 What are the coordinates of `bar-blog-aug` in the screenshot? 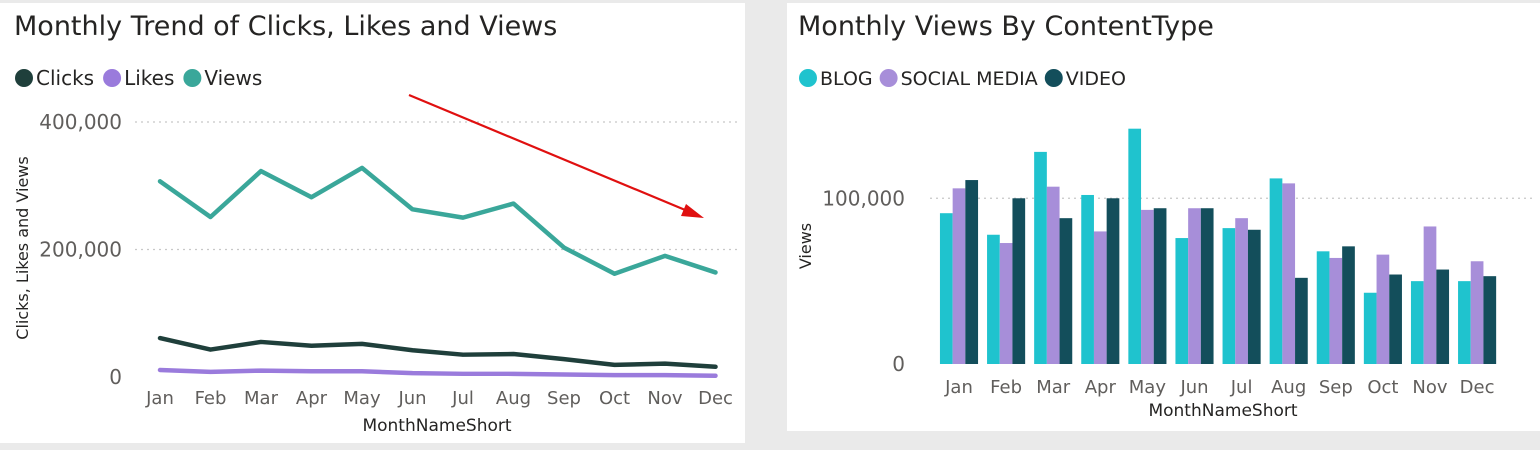 It's located at (1276, 271).